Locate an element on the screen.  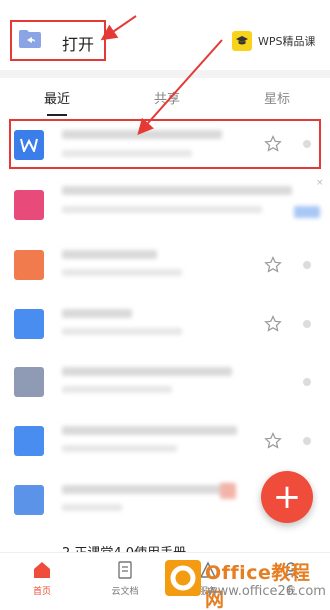
wps-course-label: WPS精品课 is located at coordinates (287, 41).